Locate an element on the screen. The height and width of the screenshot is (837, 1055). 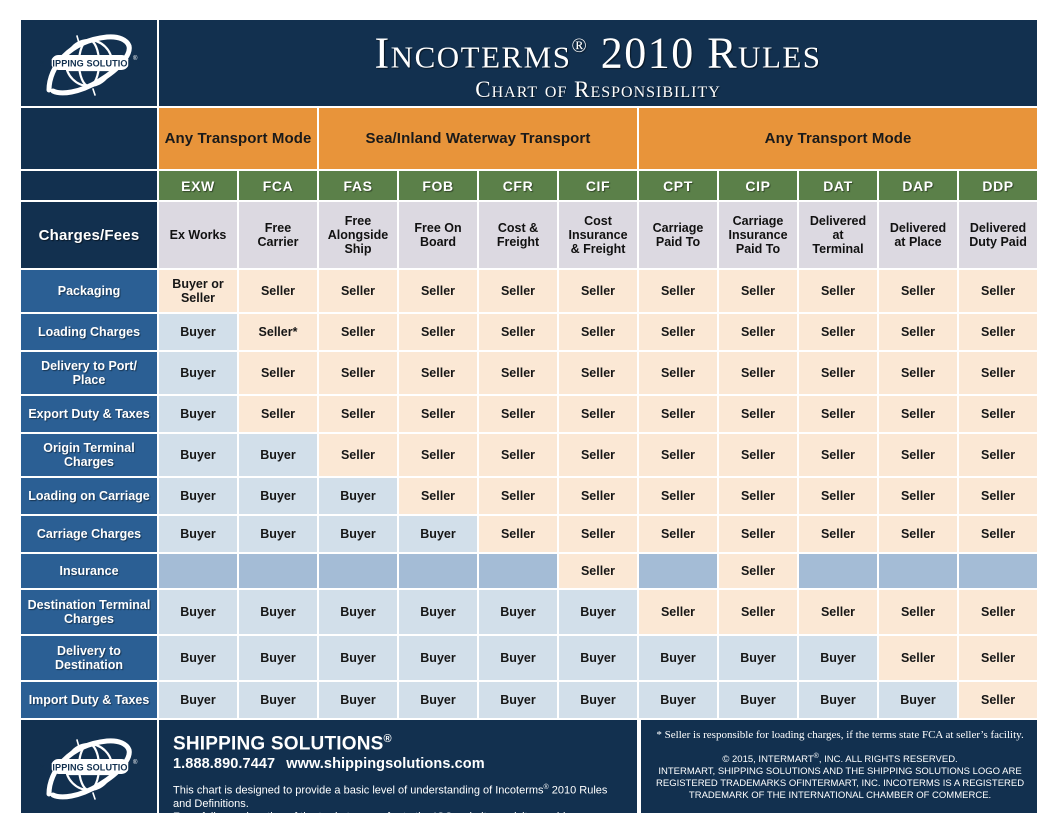
incoterm-fullname-cif: Cost Insurance & Freight is located at coordinates (598, 235).